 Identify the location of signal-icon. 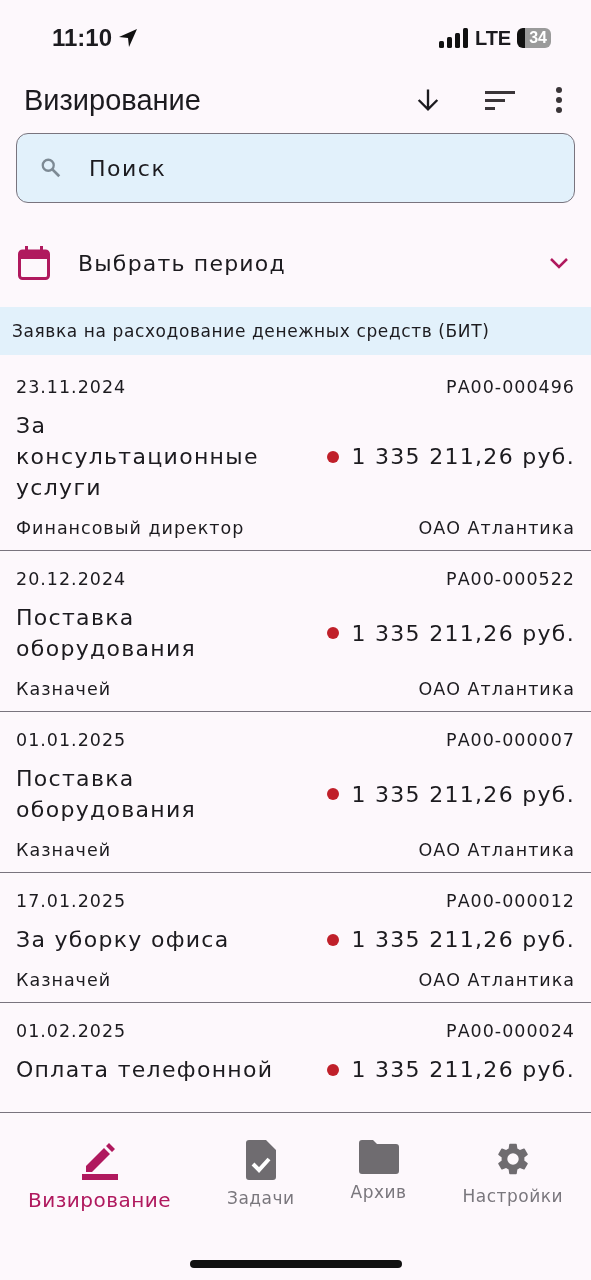
(453, 38).